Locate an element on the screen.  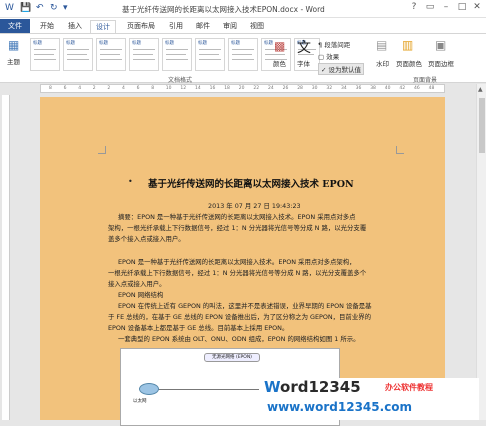
document-heading: 基于光纤传送网的长距离以太网接入技术 EPON is located at coordinates (251, 183).